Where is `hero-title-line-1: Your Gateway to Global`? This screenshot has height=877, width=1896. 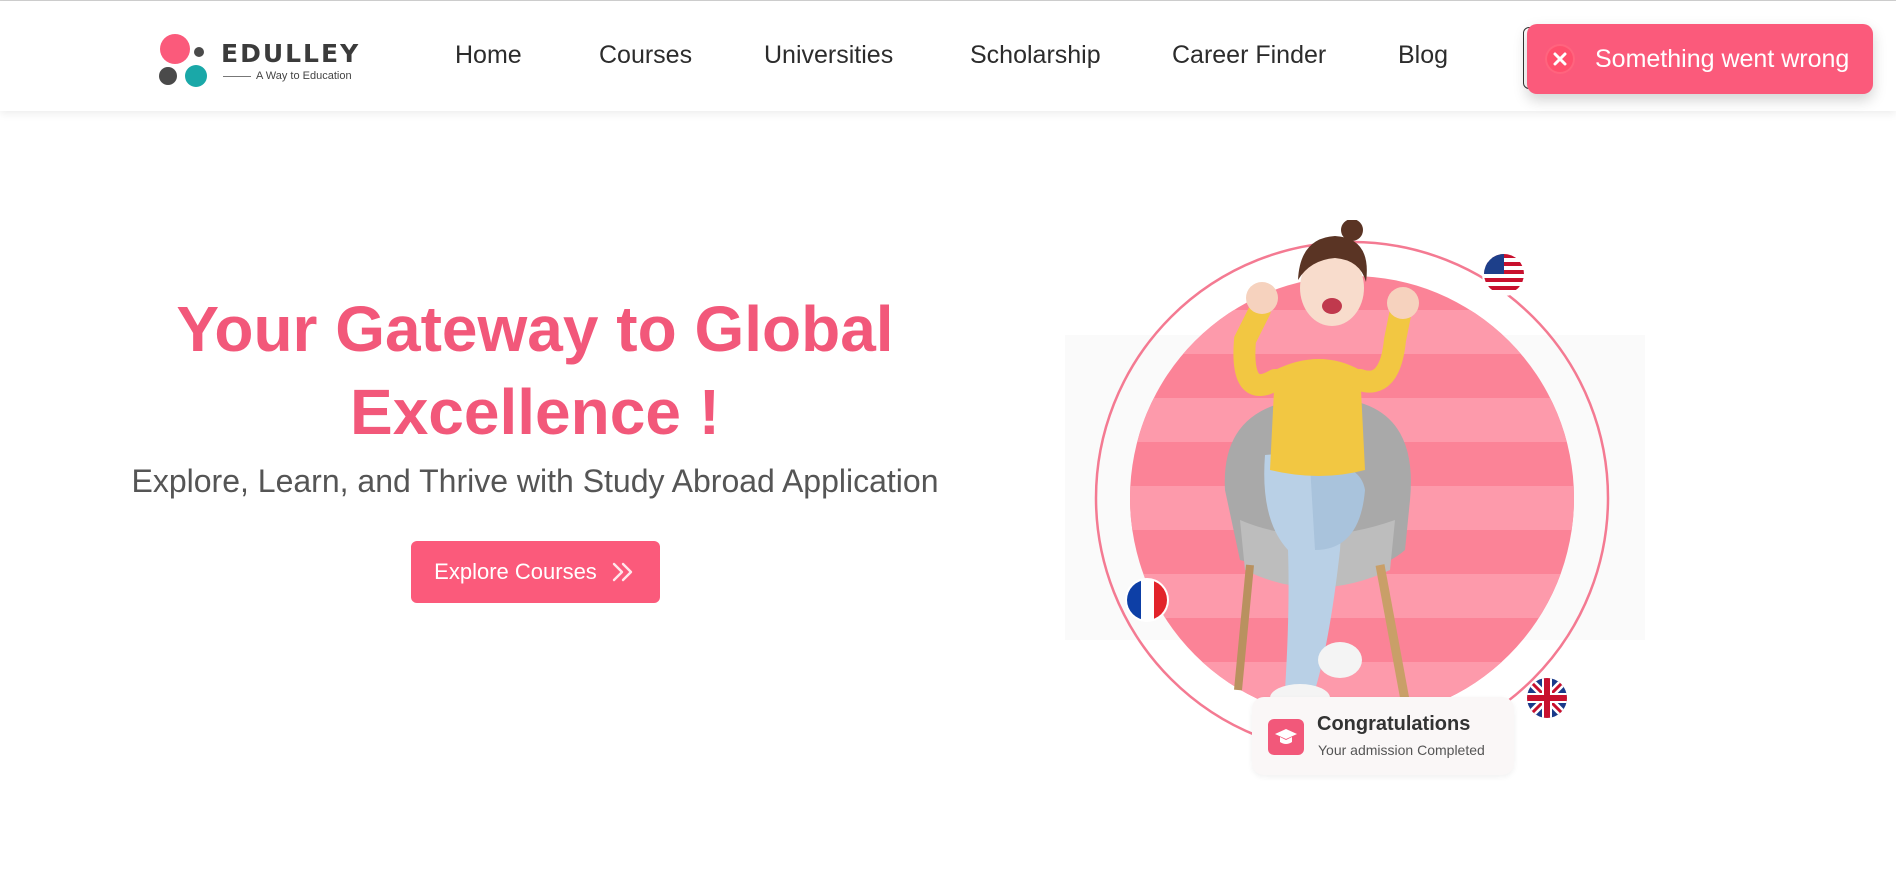 hero-title-line-1: Your Gateway to Global is located at coordinates (535, 329).